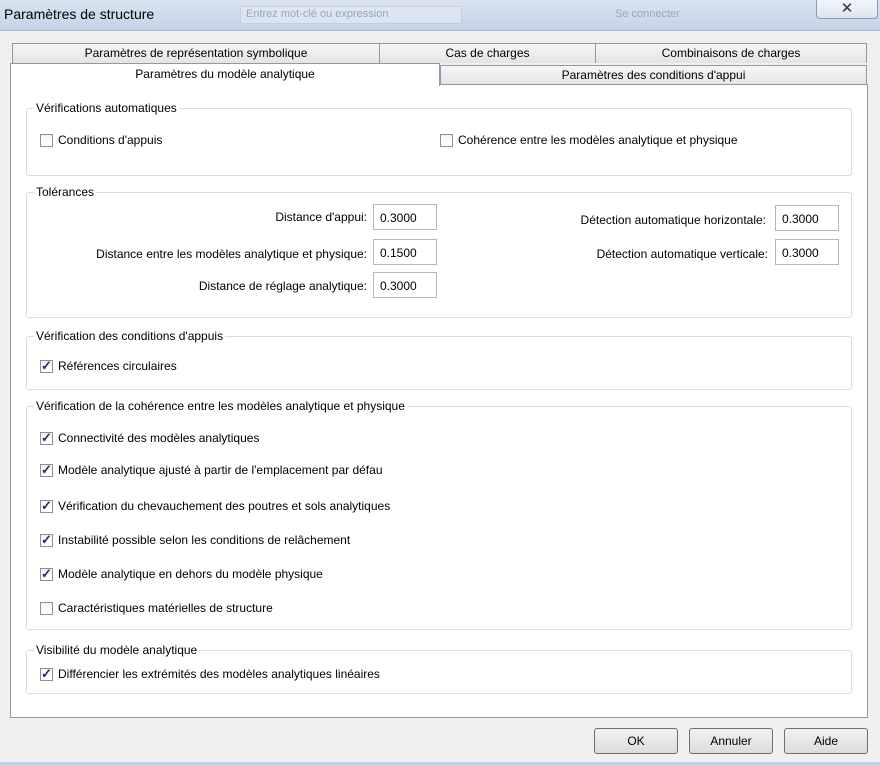 The image size is (880, 765). What do you see at coordinates (682, 254) in the screenshot?
I see `label-auto-detect-vertical: Détection automatique verticale:` at bounding box center [682, 254].